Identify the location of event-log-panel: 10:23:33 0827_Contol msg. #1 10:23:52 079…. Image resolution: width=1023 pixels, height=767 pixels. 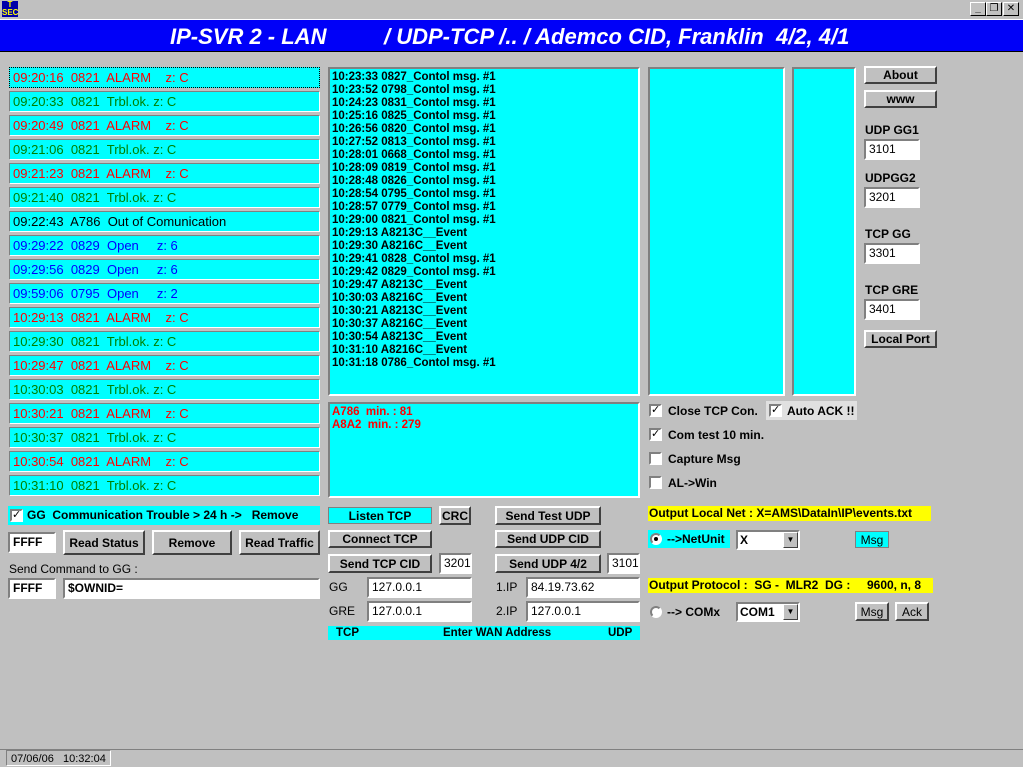
(484, 231).